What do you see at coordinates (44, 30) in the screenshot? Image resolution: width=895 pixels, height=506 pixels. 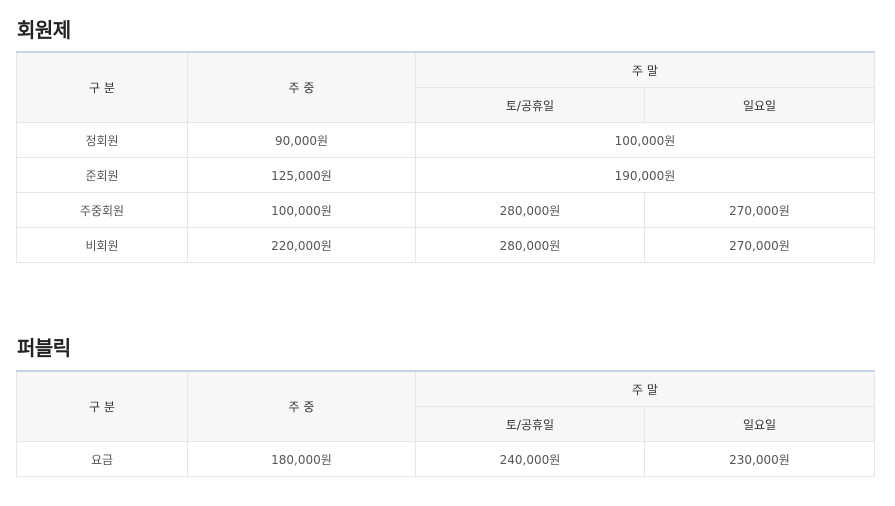 I see `membership-section-title: 회원제` at bounding box center [44, 30].